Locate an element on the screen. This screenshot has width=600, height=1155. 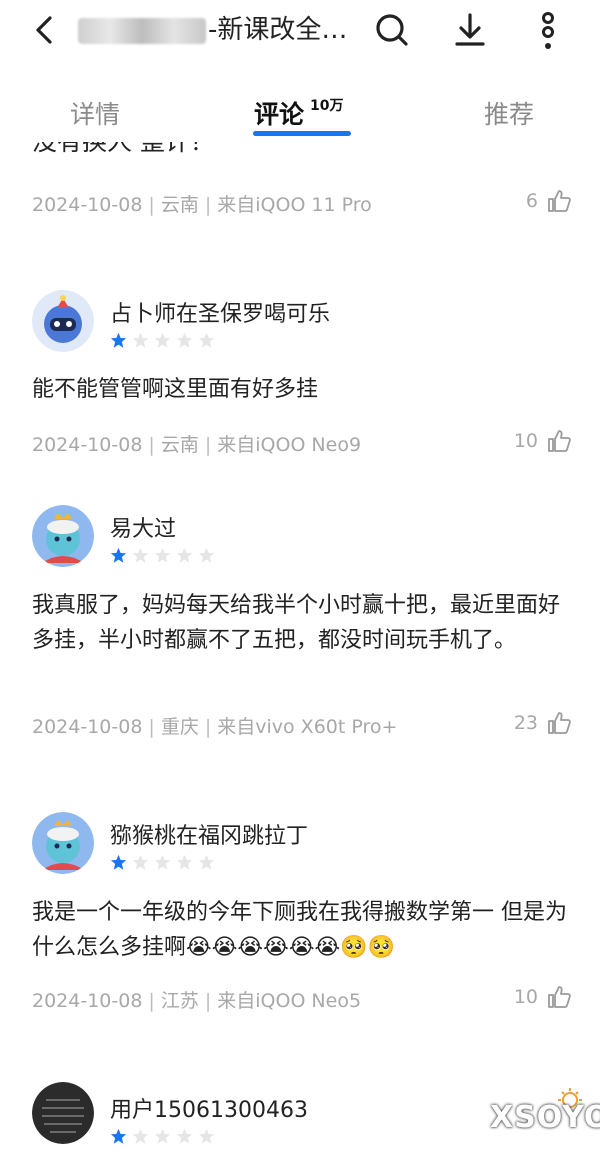
comment-meta: 2024-10-08 | 云南 | 来自iQOO Neo9 is located at coordinates (197, 445).